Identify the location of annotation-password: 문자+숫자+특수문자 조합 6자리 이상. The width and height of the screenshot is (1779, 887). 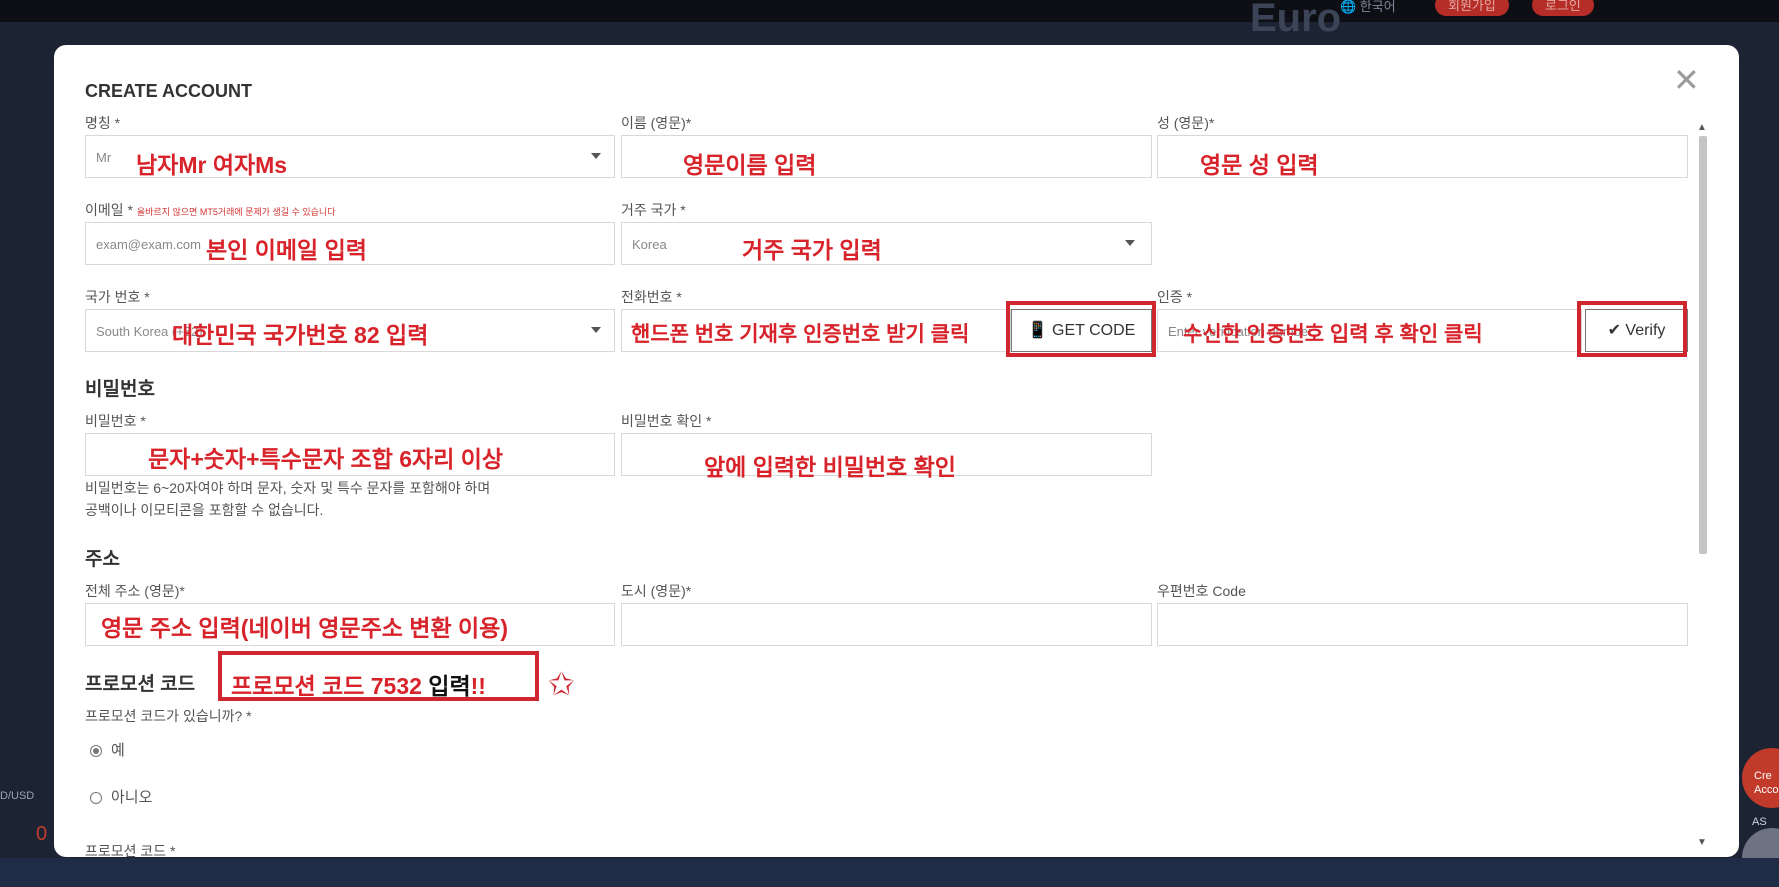
(326, 459).